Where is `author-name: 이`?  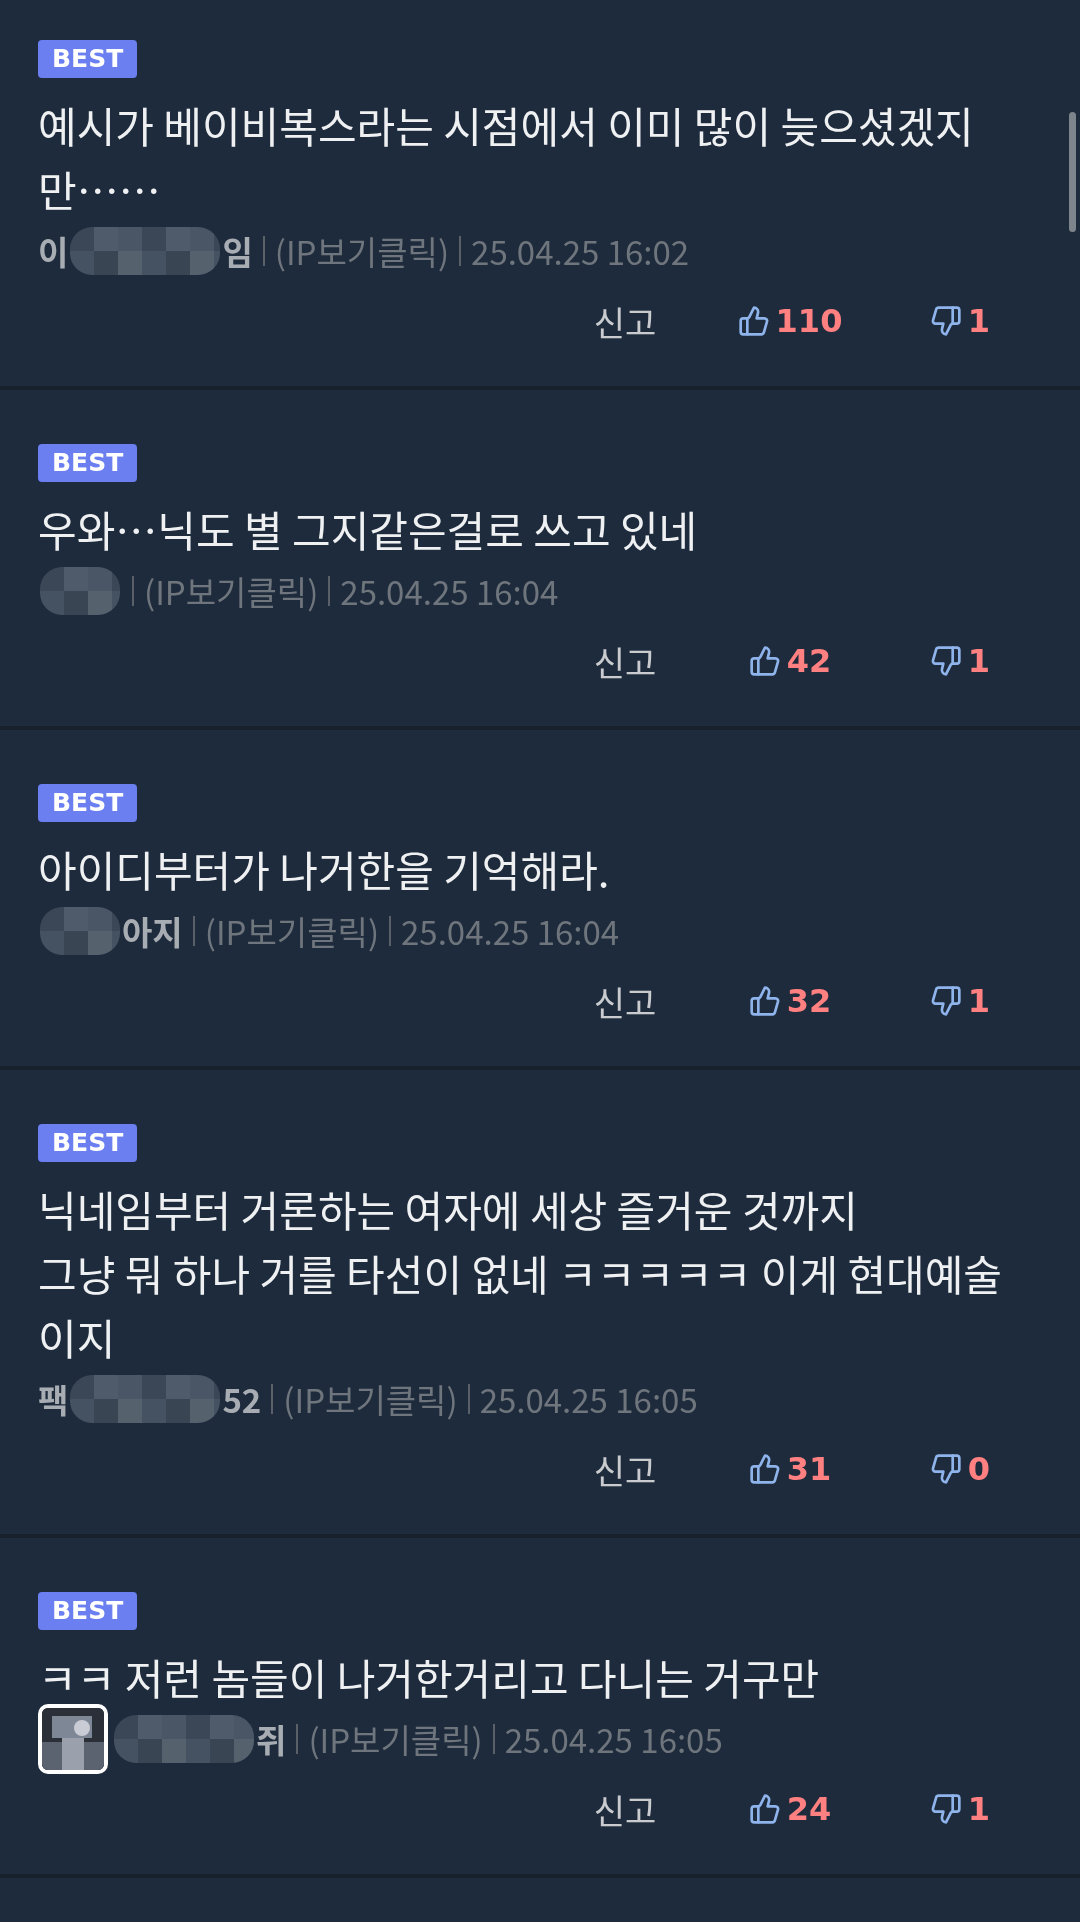
author-name: 이 is located at coordinates (53, 251).